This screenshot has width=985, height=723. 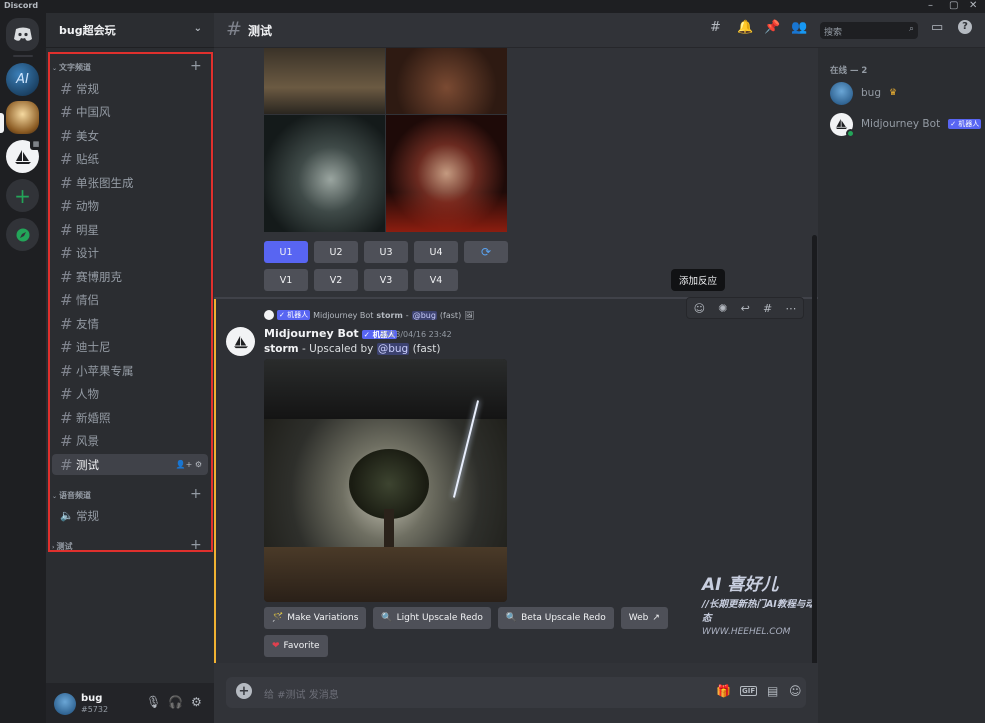 What do you see at coordinates (699, 308) in the screenshot?
I see `add-reaction-icon: ☺` at bounding box center [699, 308].